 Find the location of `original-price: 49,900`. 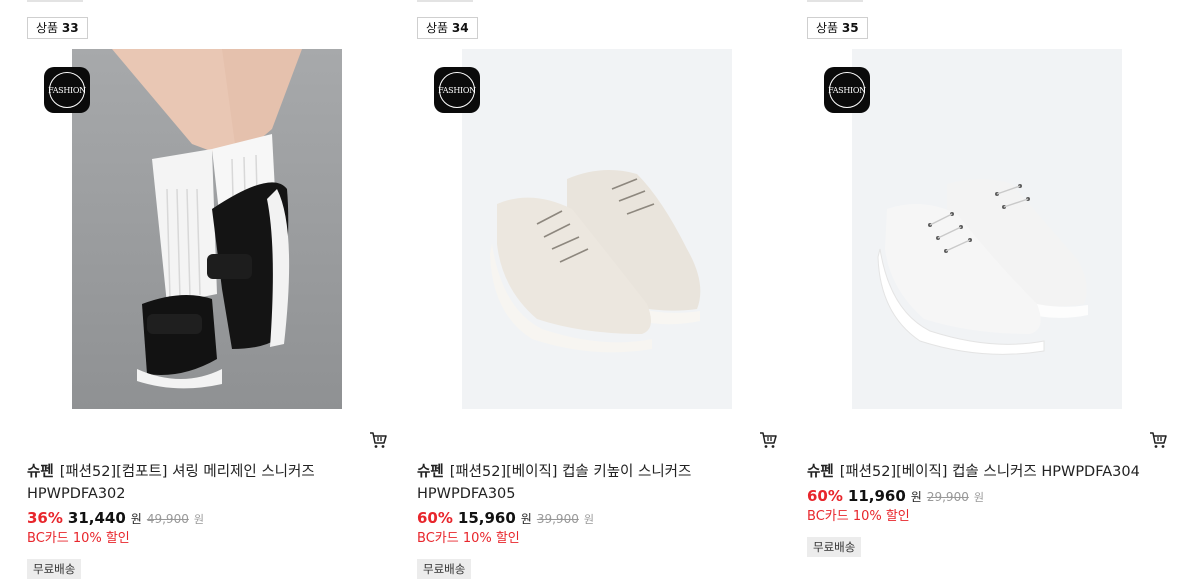

original-price: 49,900 is located at coordinates (167, 519).